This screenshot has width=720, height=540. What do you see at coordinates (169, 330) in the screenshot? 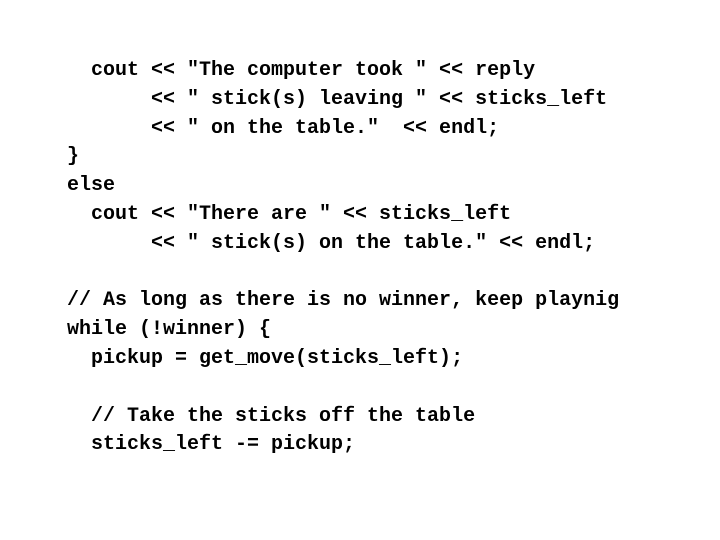
I see `code-line: while (!winner) {` at bounding box center [169, 330].